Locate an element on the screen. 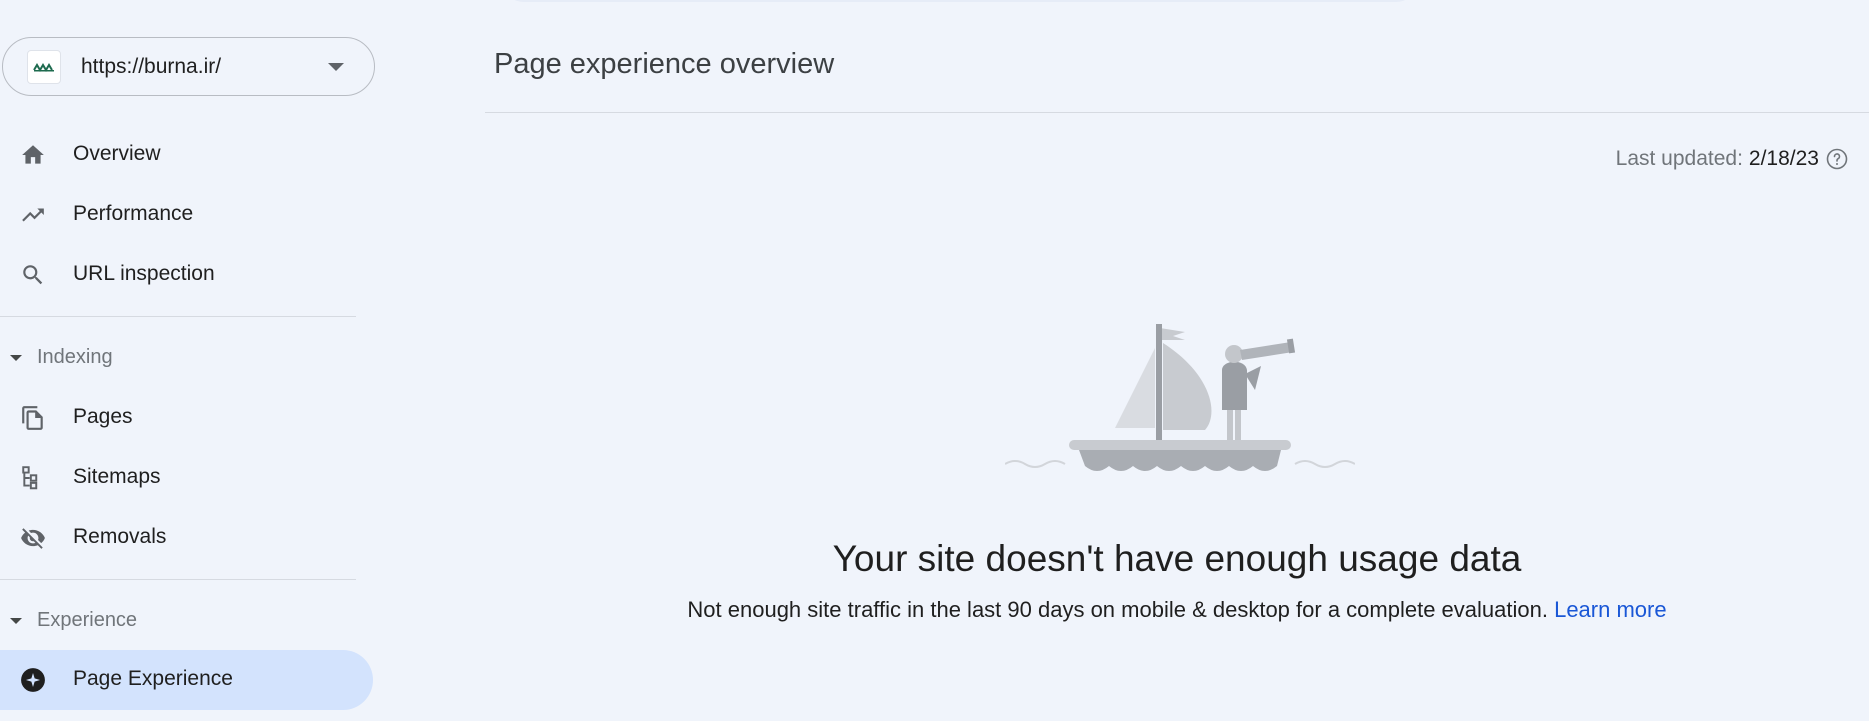 The height and width of the screenshot is (721, 1869). sidebar-item-label: Page Experience is located at coordinates (153, 678).